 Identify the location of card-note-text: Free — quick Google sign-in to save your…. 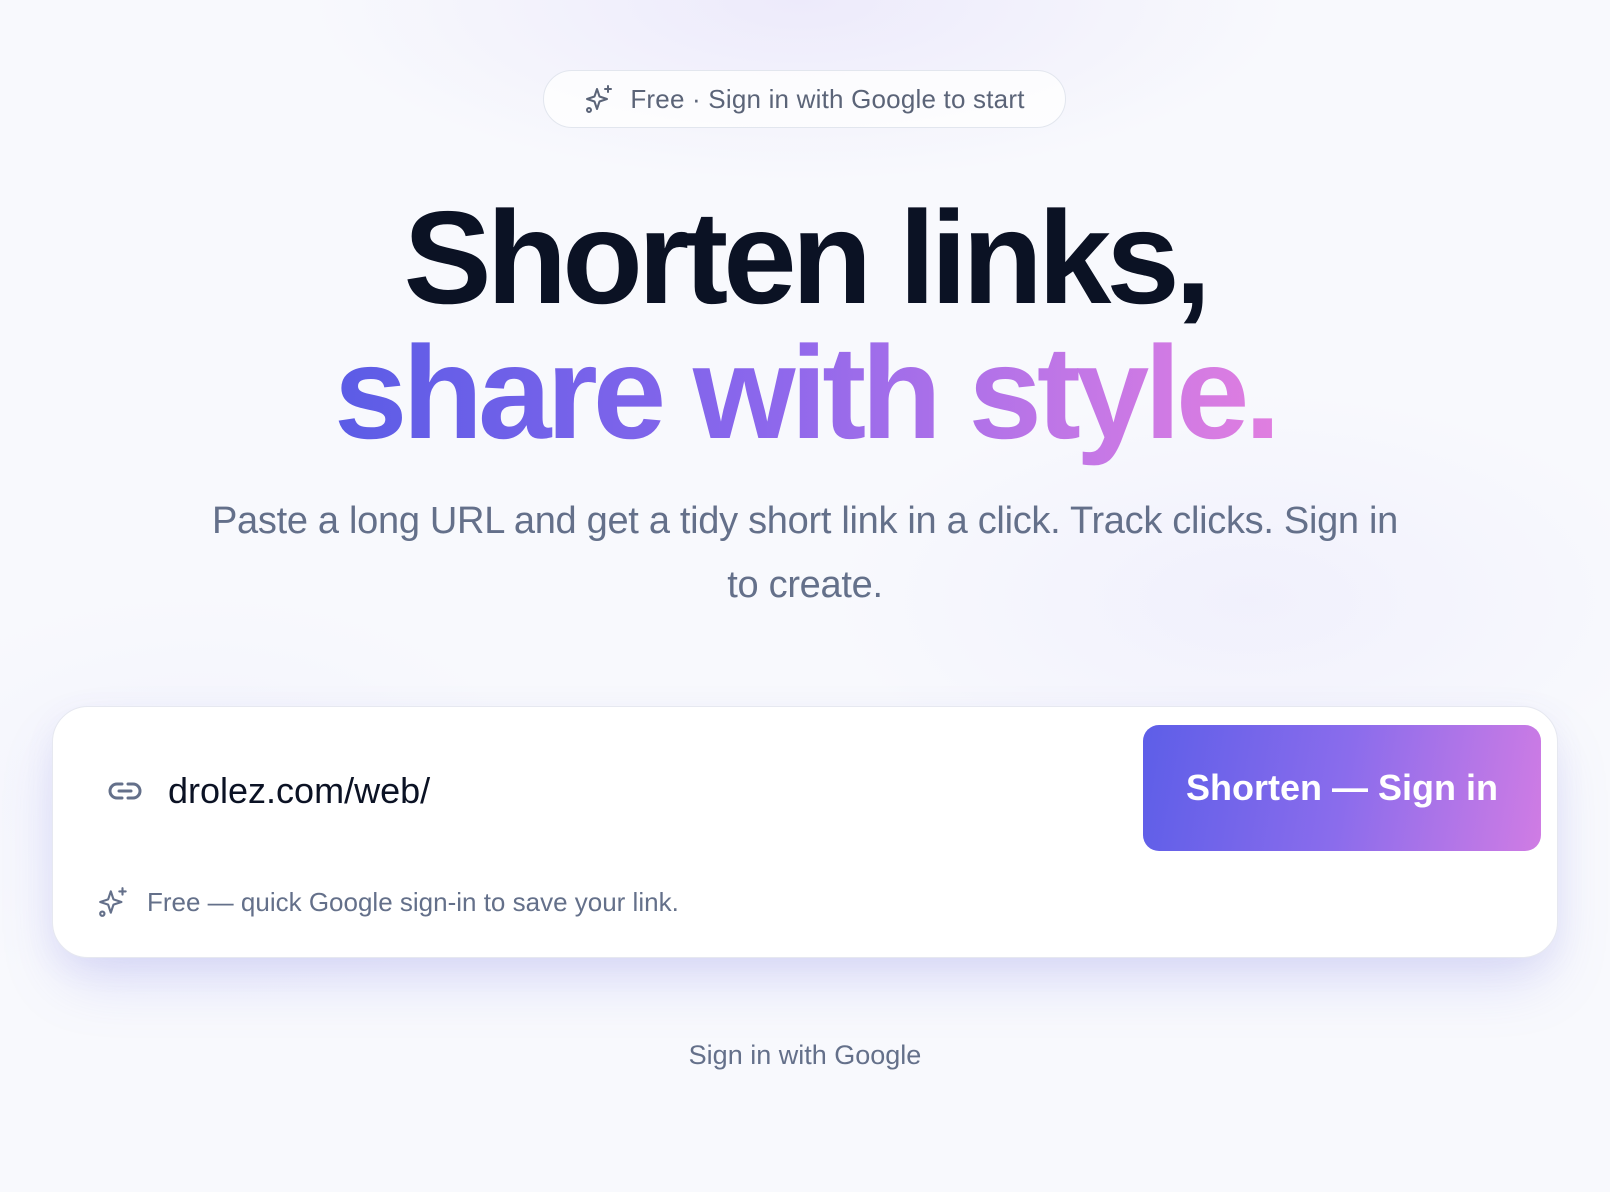
(413, 901).